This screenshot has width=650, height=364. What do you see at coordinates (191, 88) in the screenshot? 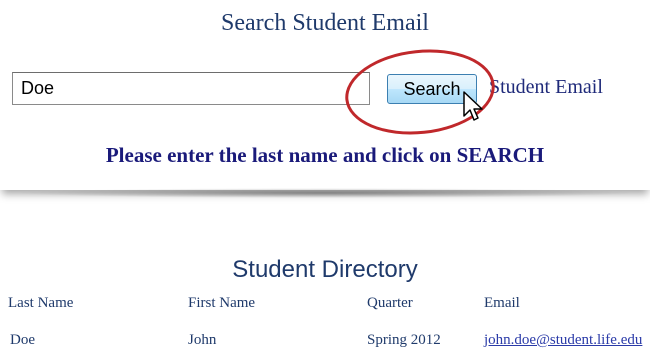
I see `last-name-search-input` at bounding box center [191, 88].